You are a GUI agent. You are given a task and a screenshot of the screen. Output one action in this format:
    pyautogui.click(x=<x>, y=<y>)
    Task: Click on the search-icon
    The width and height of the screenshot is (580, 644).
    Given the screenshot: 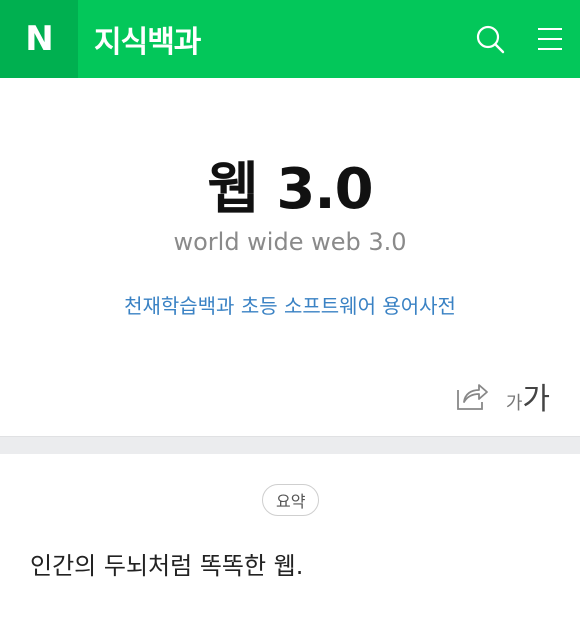 What is the action you would take?
    pyautogui.click(x=490, y=39)
    